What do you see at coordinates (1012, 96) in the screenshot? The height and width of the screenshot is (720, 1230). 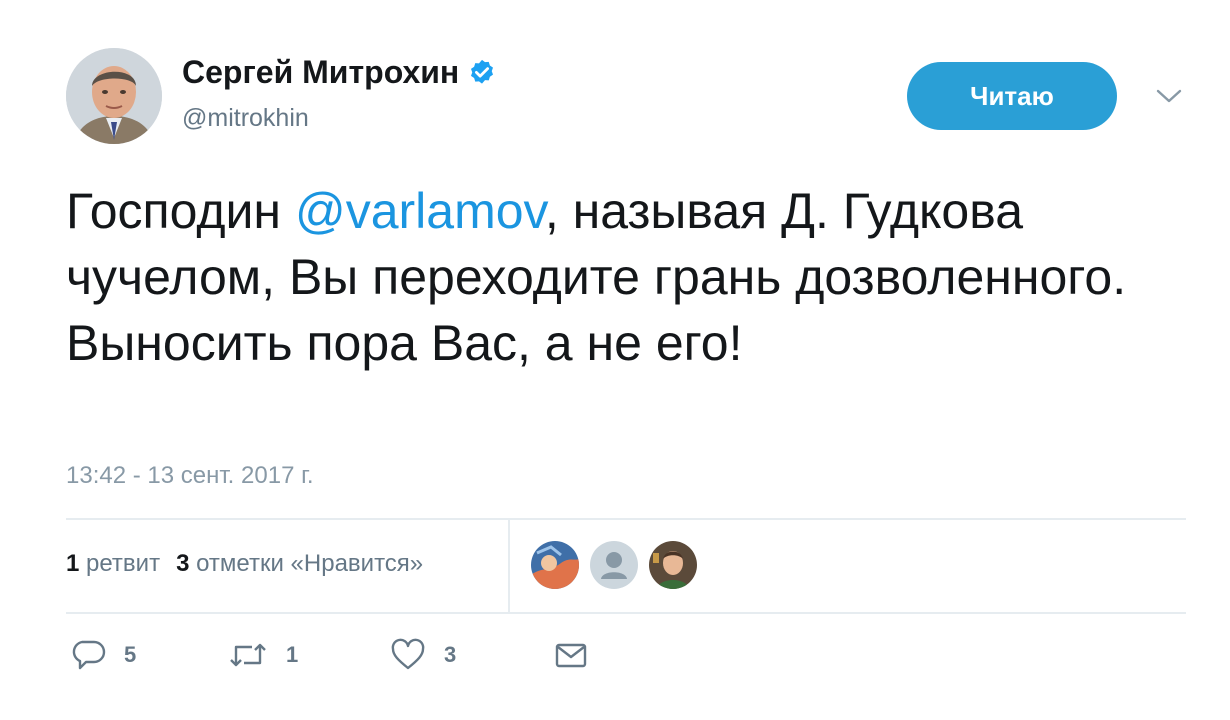 I see `following-button: Читаю` at bounding box center [1012, 96].